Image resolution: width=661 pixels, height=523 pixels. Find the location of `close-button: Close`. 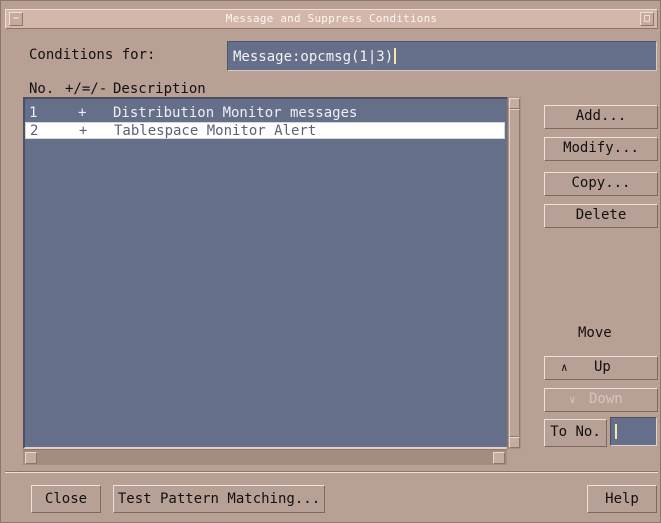

close-button: Close is located at coordinates (66, 499).